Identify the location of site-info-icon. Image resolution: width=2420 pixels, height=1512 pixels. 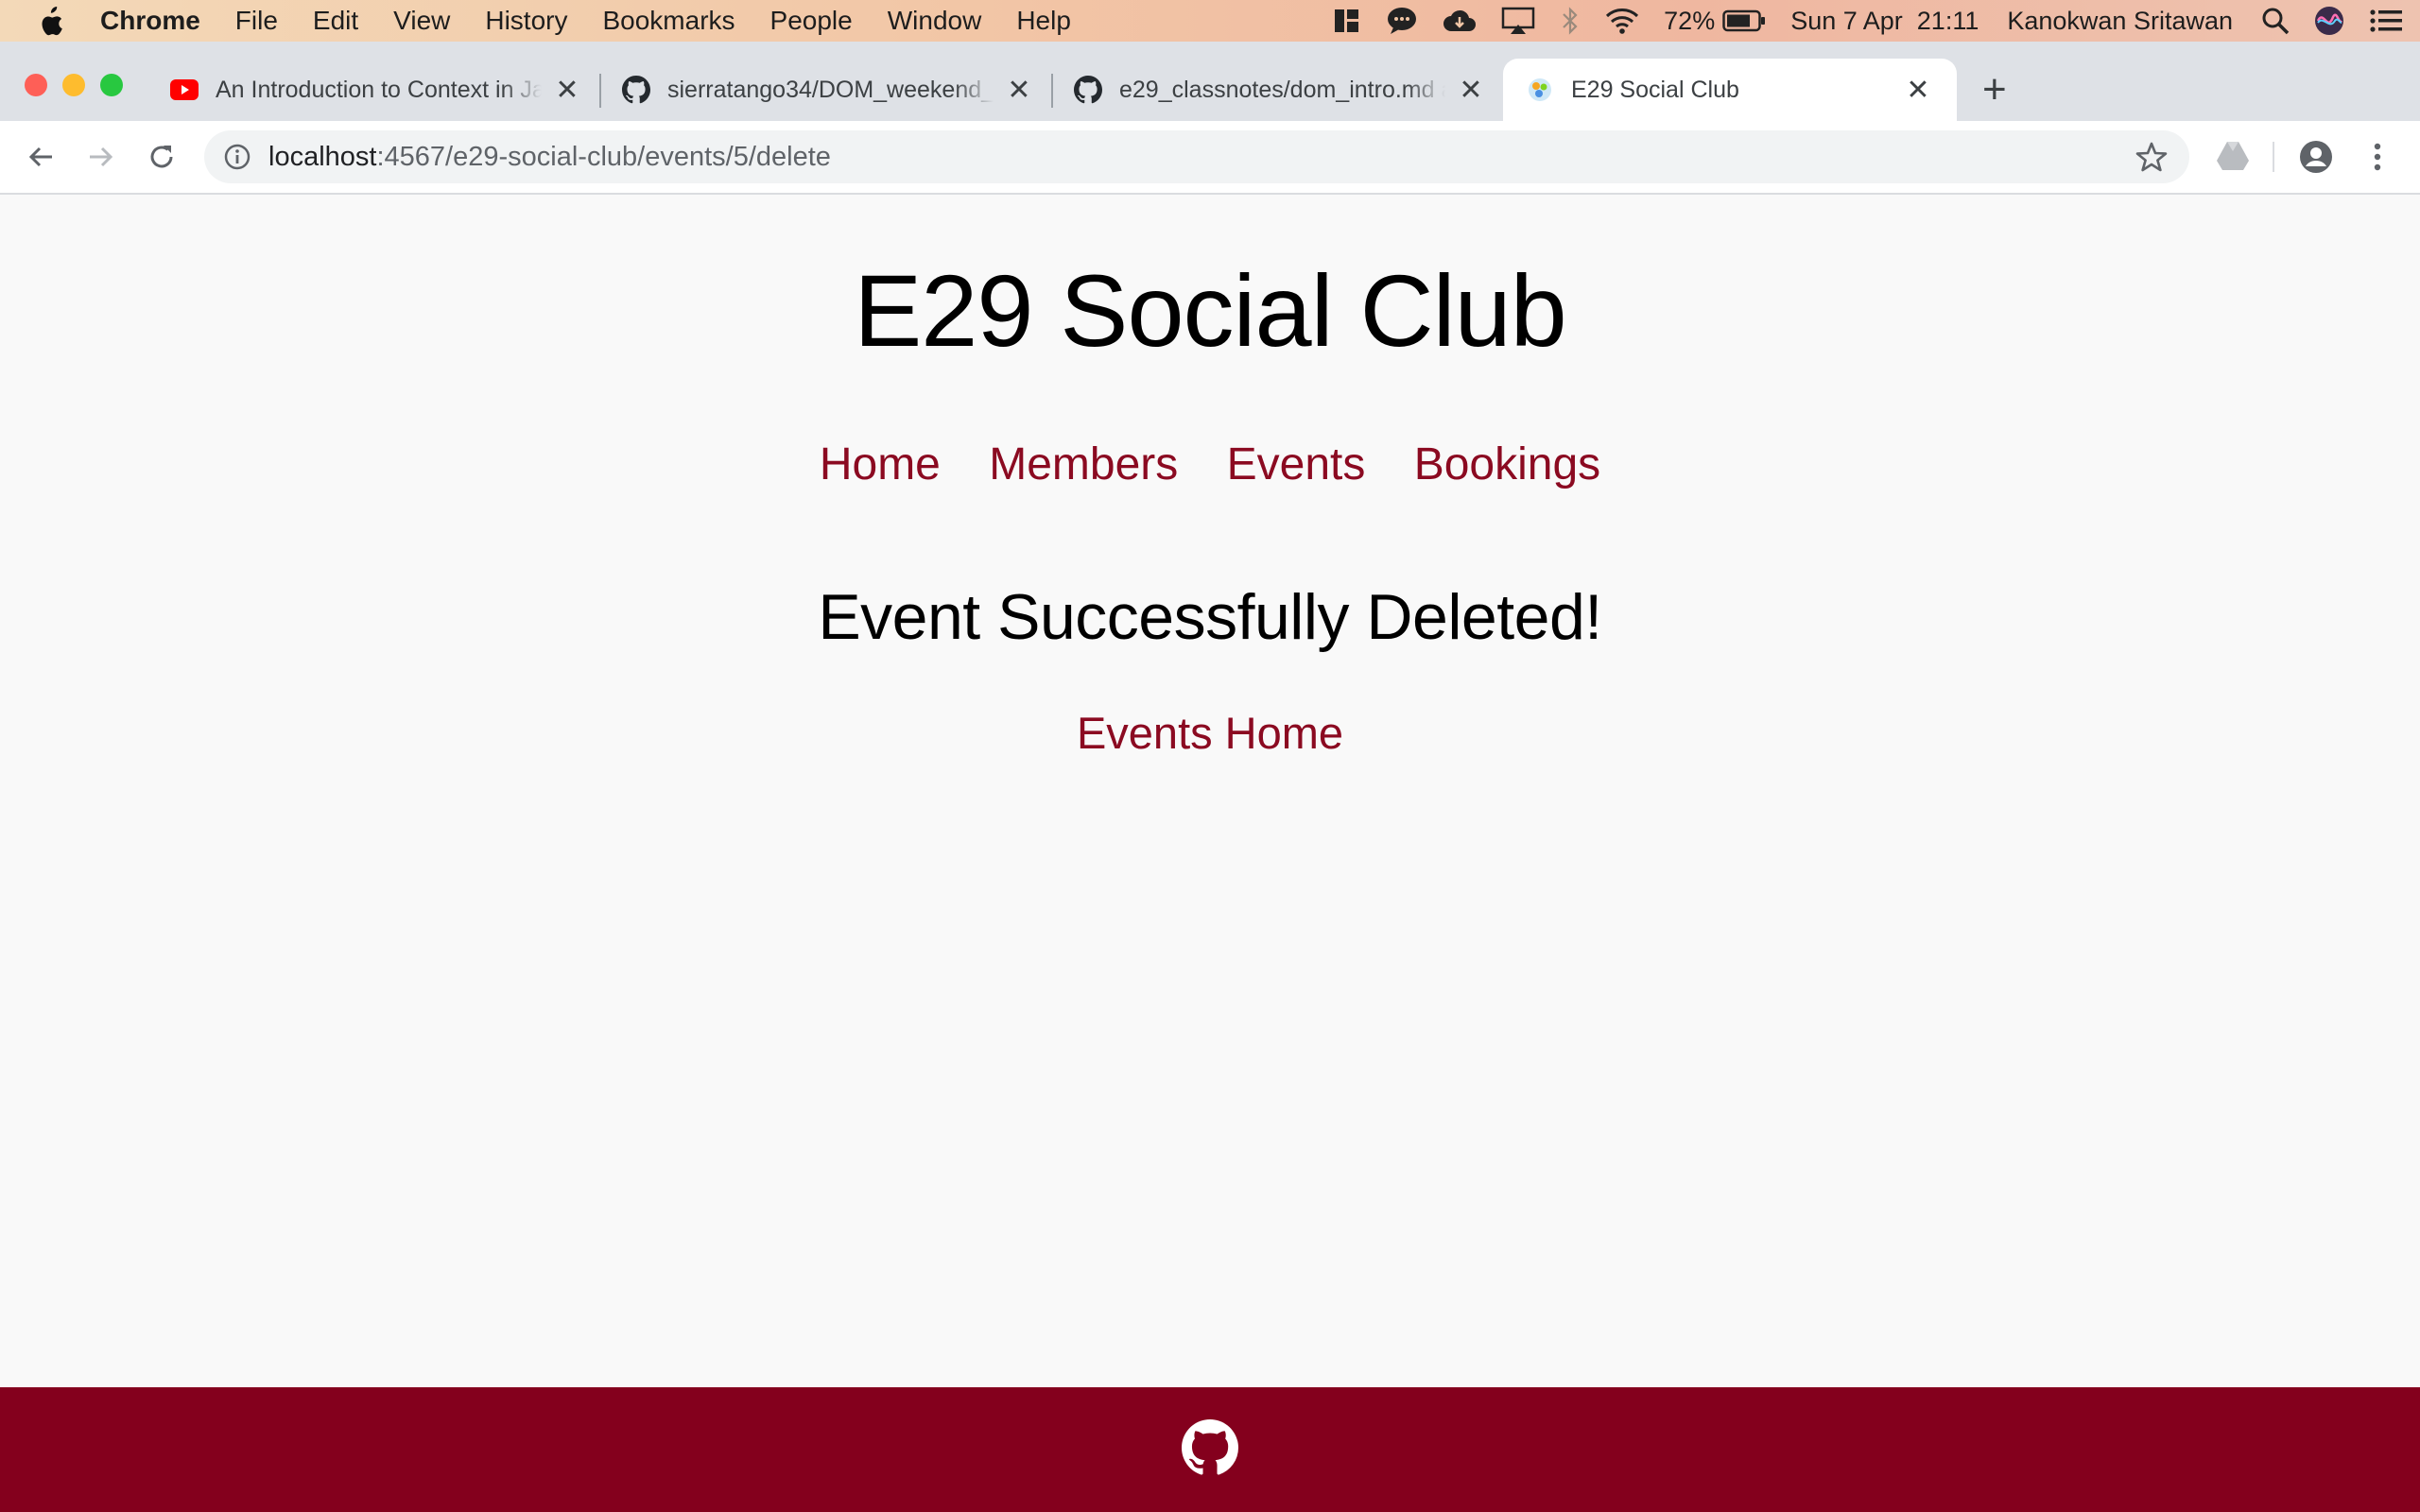
(237, 157).